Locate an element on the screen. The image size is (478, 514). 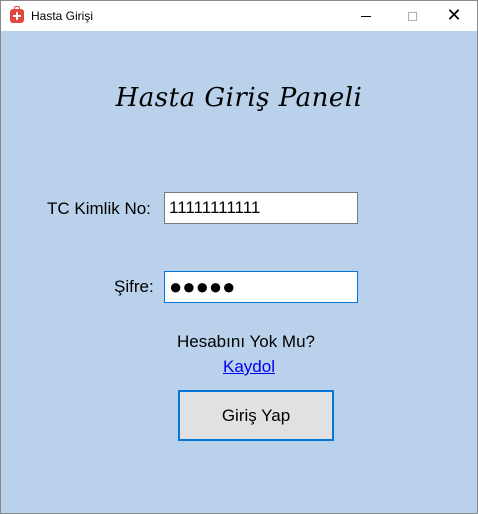
minimize-button is located at coordinates (366, 16).